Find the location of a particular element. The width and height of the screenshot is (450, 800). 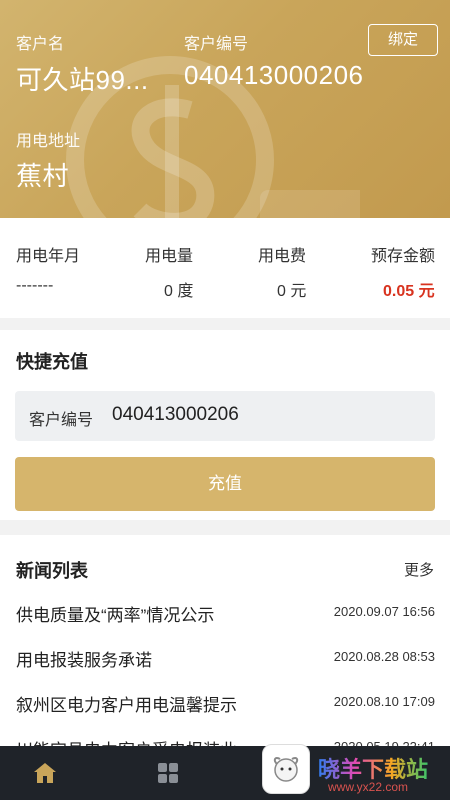

recharge-button: 充值 is located at coordinates (225, 484).